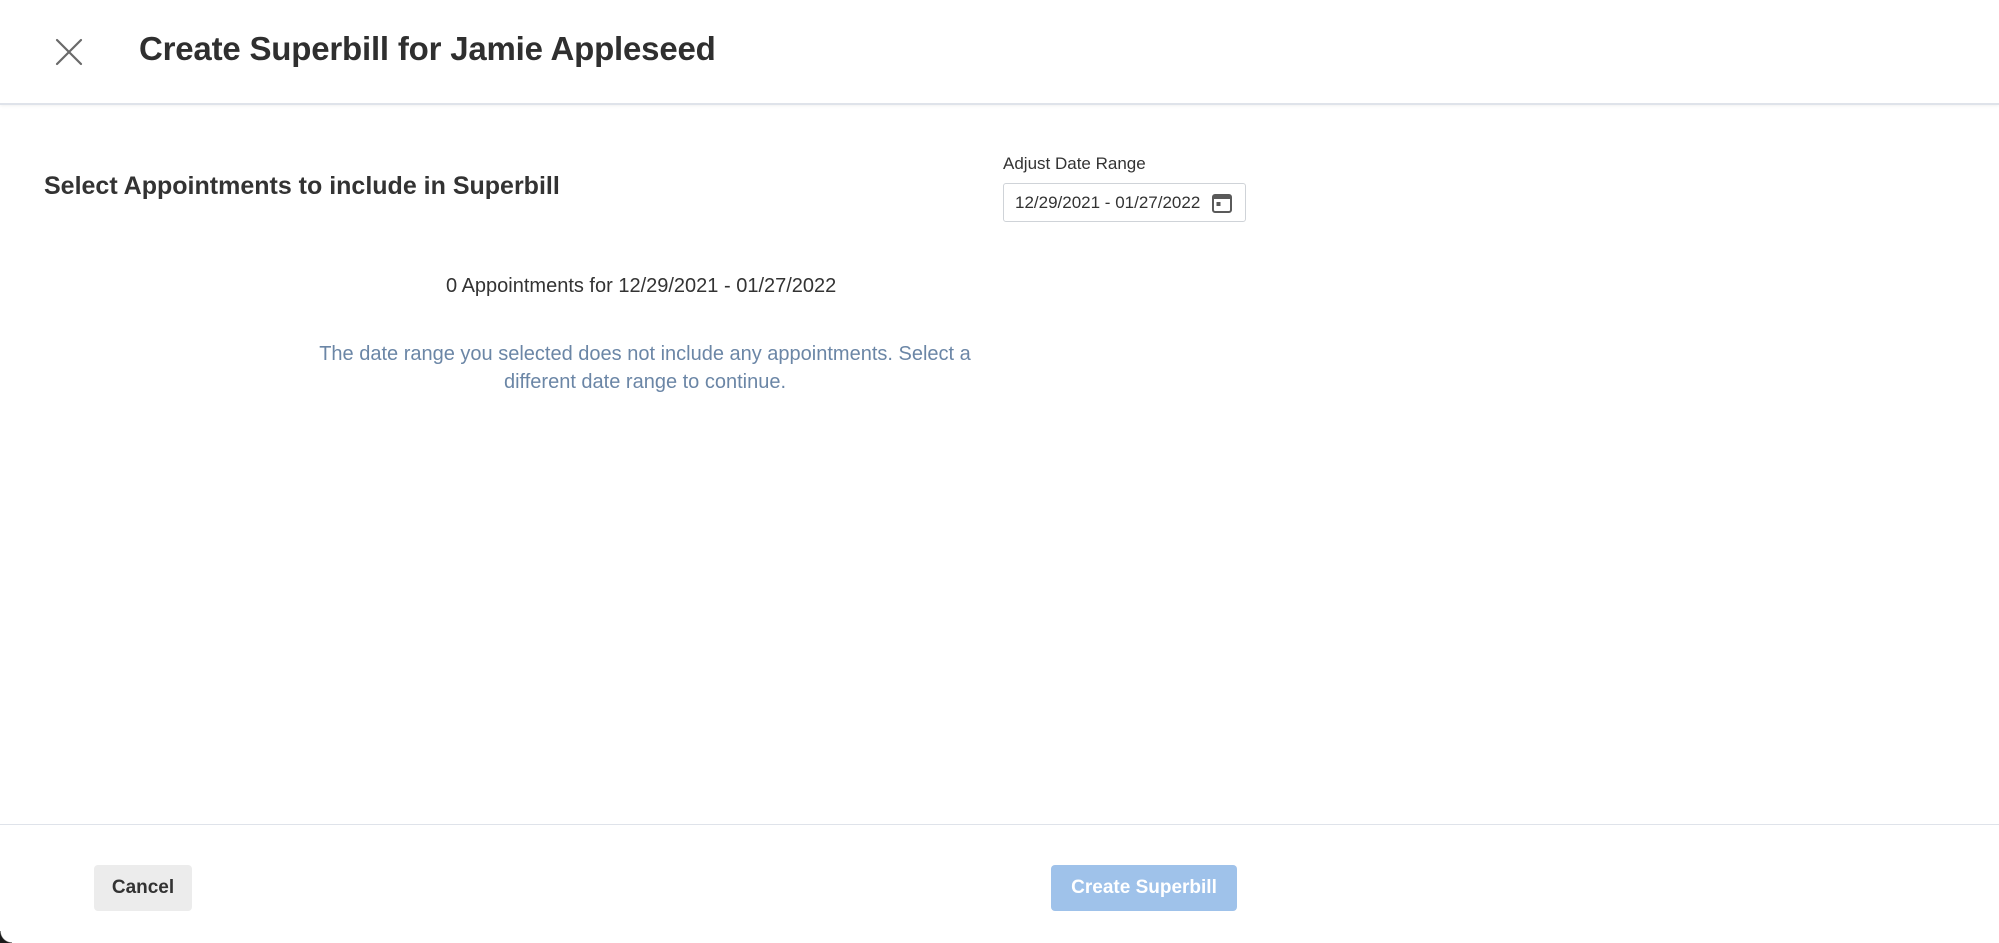  I want to click on page-title: Create Superbill for Jamie Appleseed, so click(427, 48).